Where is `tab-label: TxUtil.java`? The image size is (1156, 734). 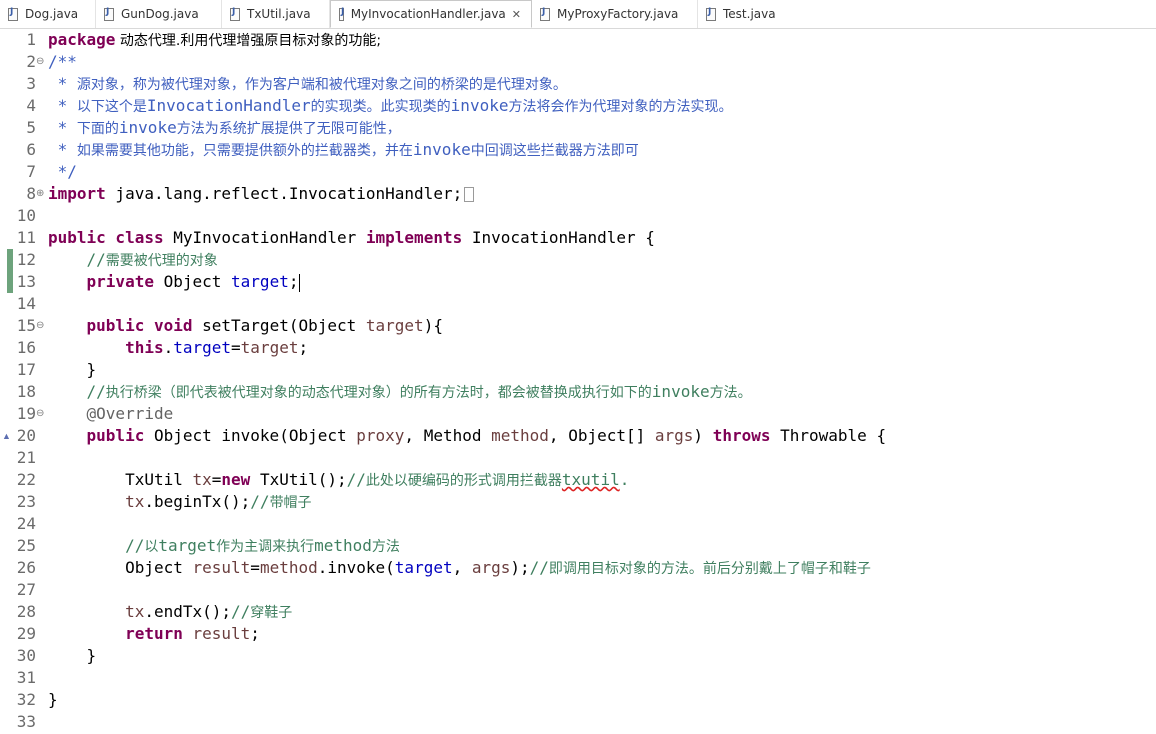
tab-label: TxUtil.java is located at coordinates (279, 14).